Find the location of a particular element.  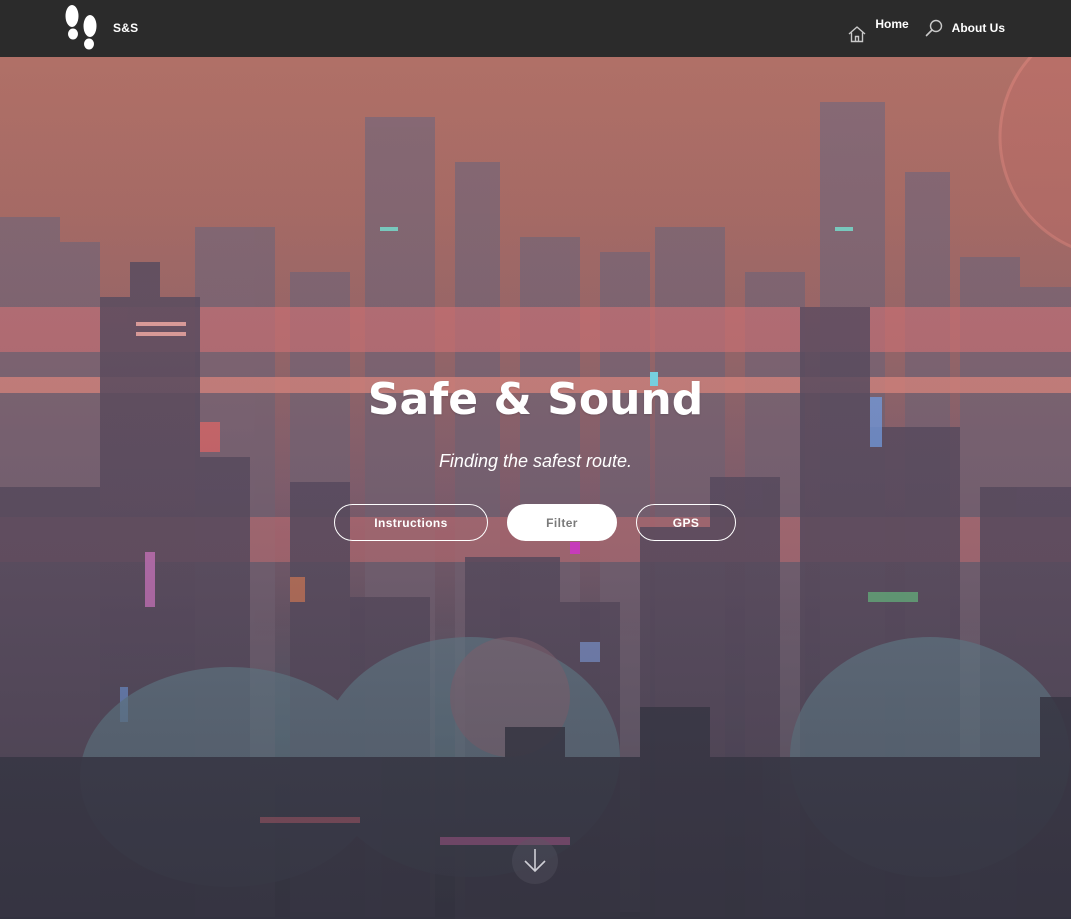

nav-item-home-label: Home is located at coordinates (892, 24).